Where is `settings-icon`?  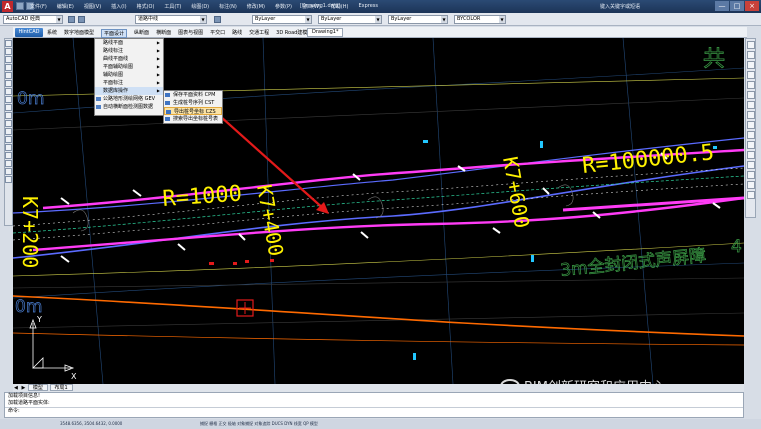 settings-icon is located at coordinates (71, 19).